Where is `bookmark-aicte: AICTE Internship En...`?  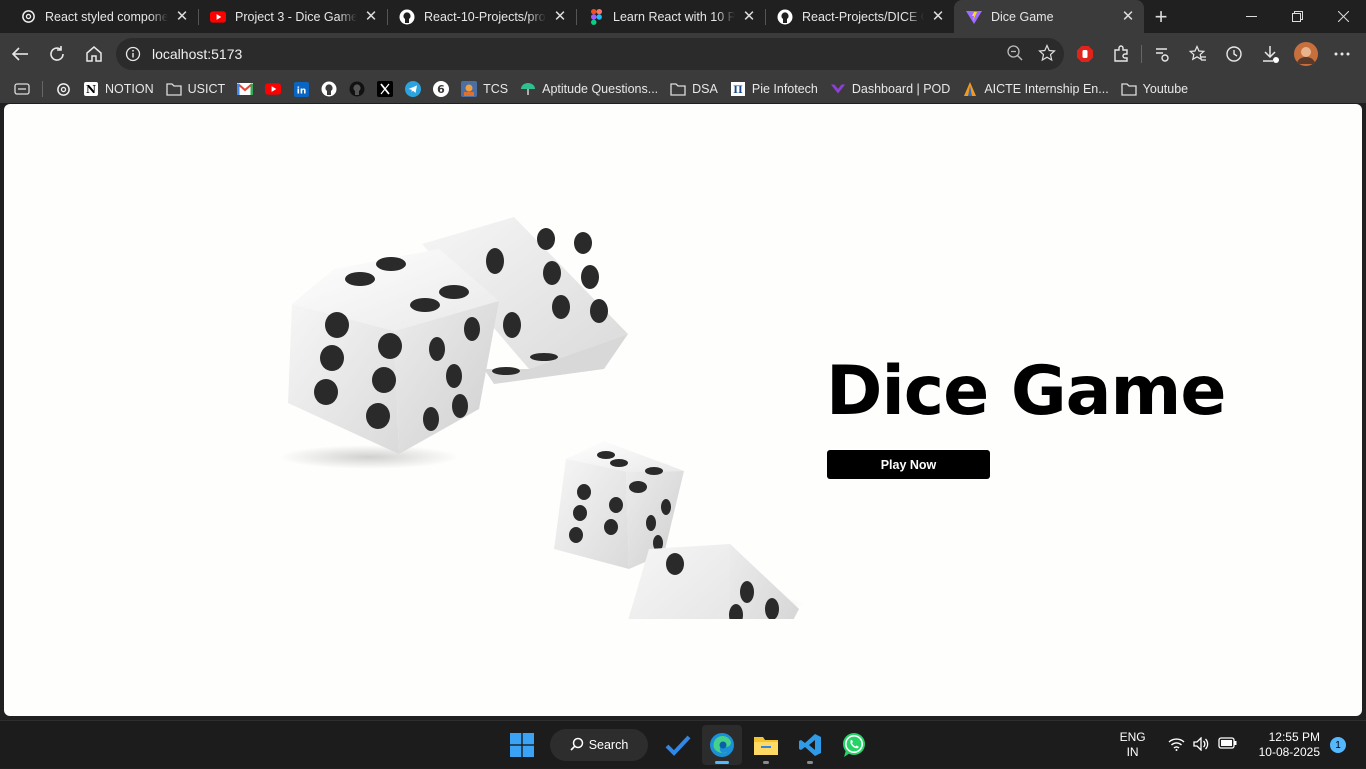
bookmark-aicte: AICTE Internship En... is located at coordinates (1035, 89).